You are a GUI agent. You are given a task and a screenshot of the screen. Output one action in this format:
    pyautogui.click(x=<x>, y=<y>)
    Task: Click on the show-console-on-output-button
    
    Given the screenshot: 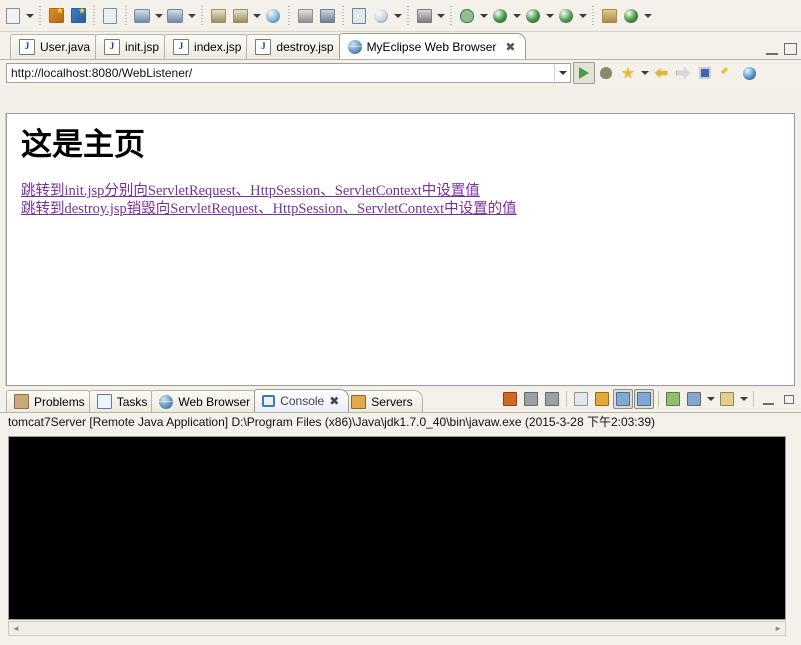 What is the action you would take?
    pyautogui.click(x=623, y=399)
    